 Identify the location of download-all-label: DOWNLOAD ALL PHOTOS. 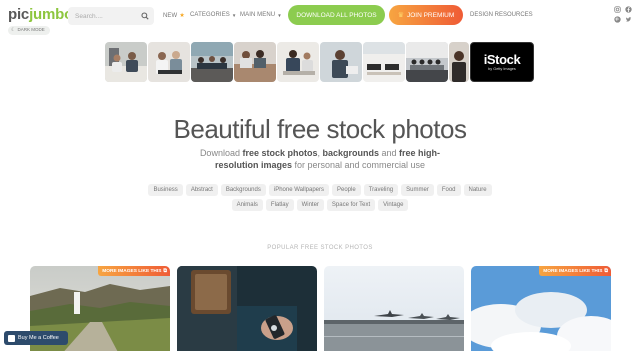
(336, 15).